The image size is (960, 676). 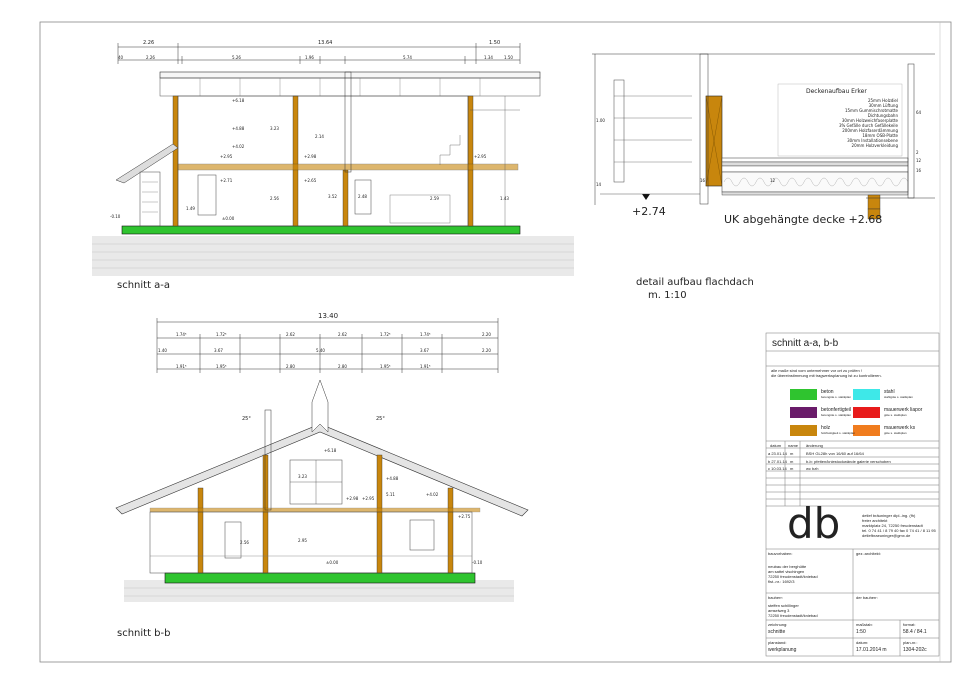 What do you see at coordinates (319, 136) in the screenshot?
I see `aa-height-2: 2.14` at bounding box center [319, 136].